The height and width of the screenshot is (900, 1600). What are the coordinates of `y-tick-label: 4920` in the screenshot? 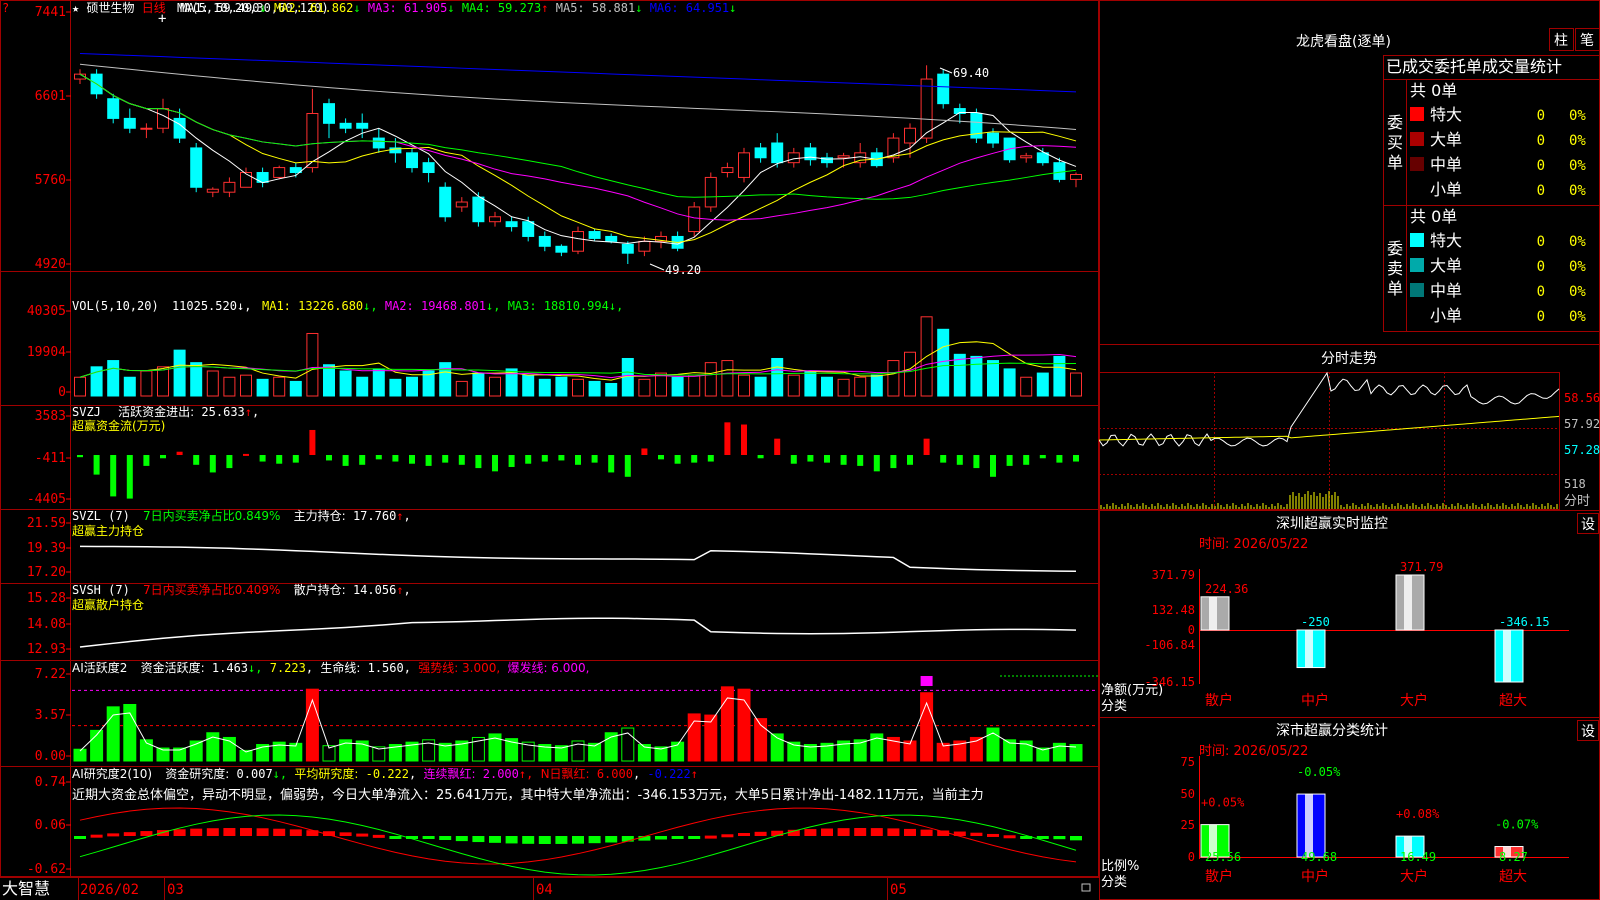 It's located at (50, 264).